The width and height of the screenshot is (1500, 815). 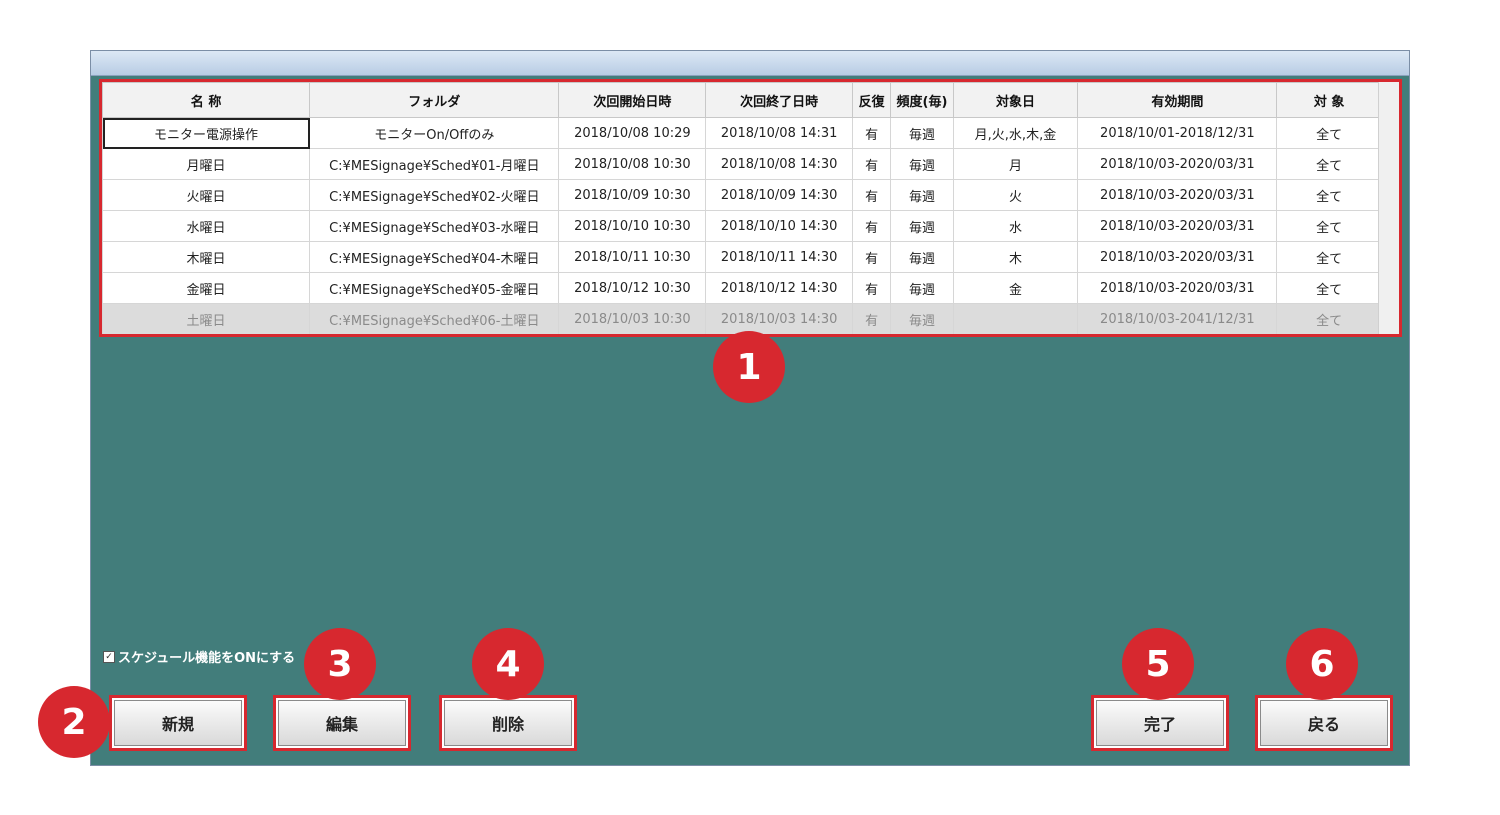 What do you see at coordinates (1329, 100) in the screenshot?
I see `header-target: 対 象` at bounding box center [1329, 100].